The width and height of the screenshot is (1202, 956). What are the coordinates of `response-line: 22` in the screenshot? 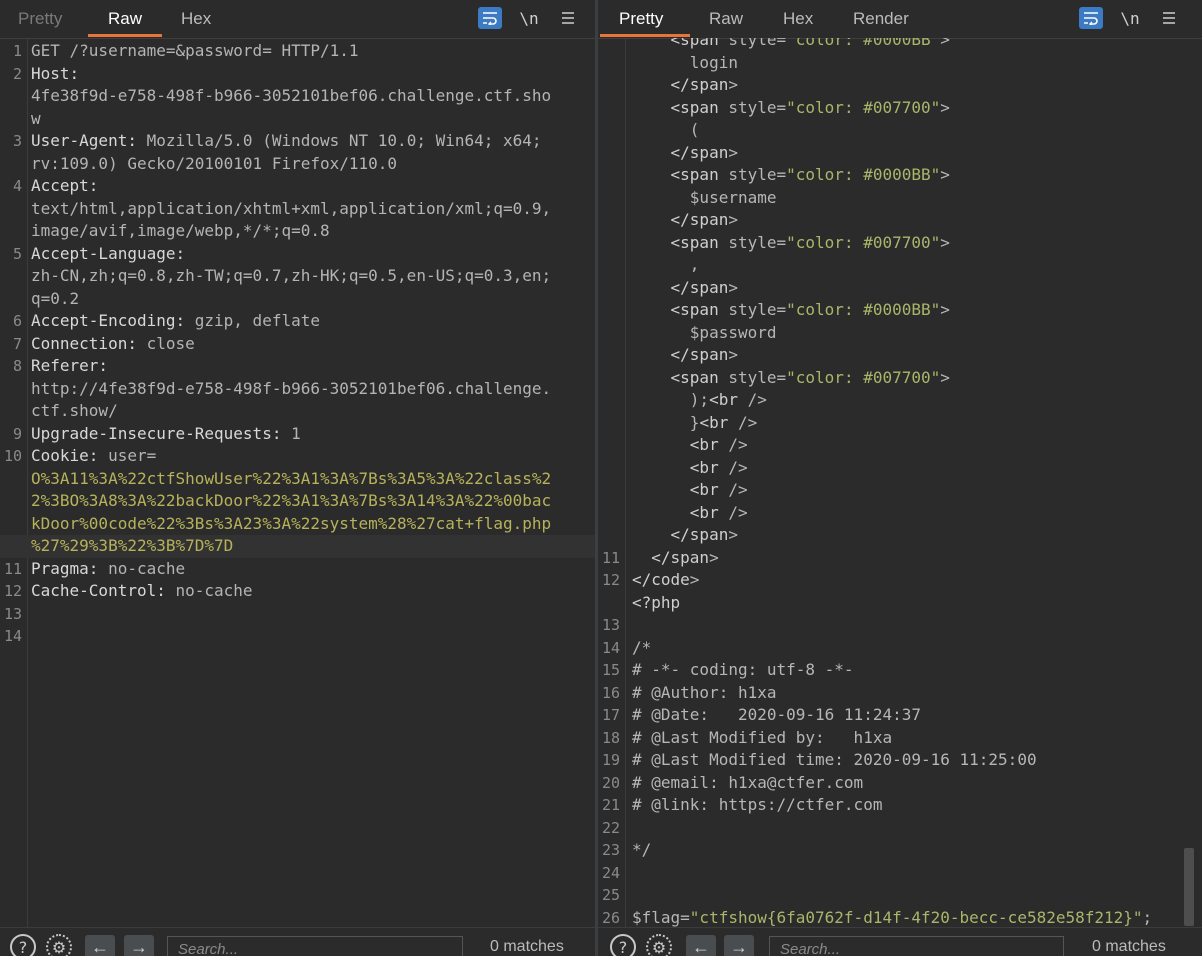 It's located at (900, 828).